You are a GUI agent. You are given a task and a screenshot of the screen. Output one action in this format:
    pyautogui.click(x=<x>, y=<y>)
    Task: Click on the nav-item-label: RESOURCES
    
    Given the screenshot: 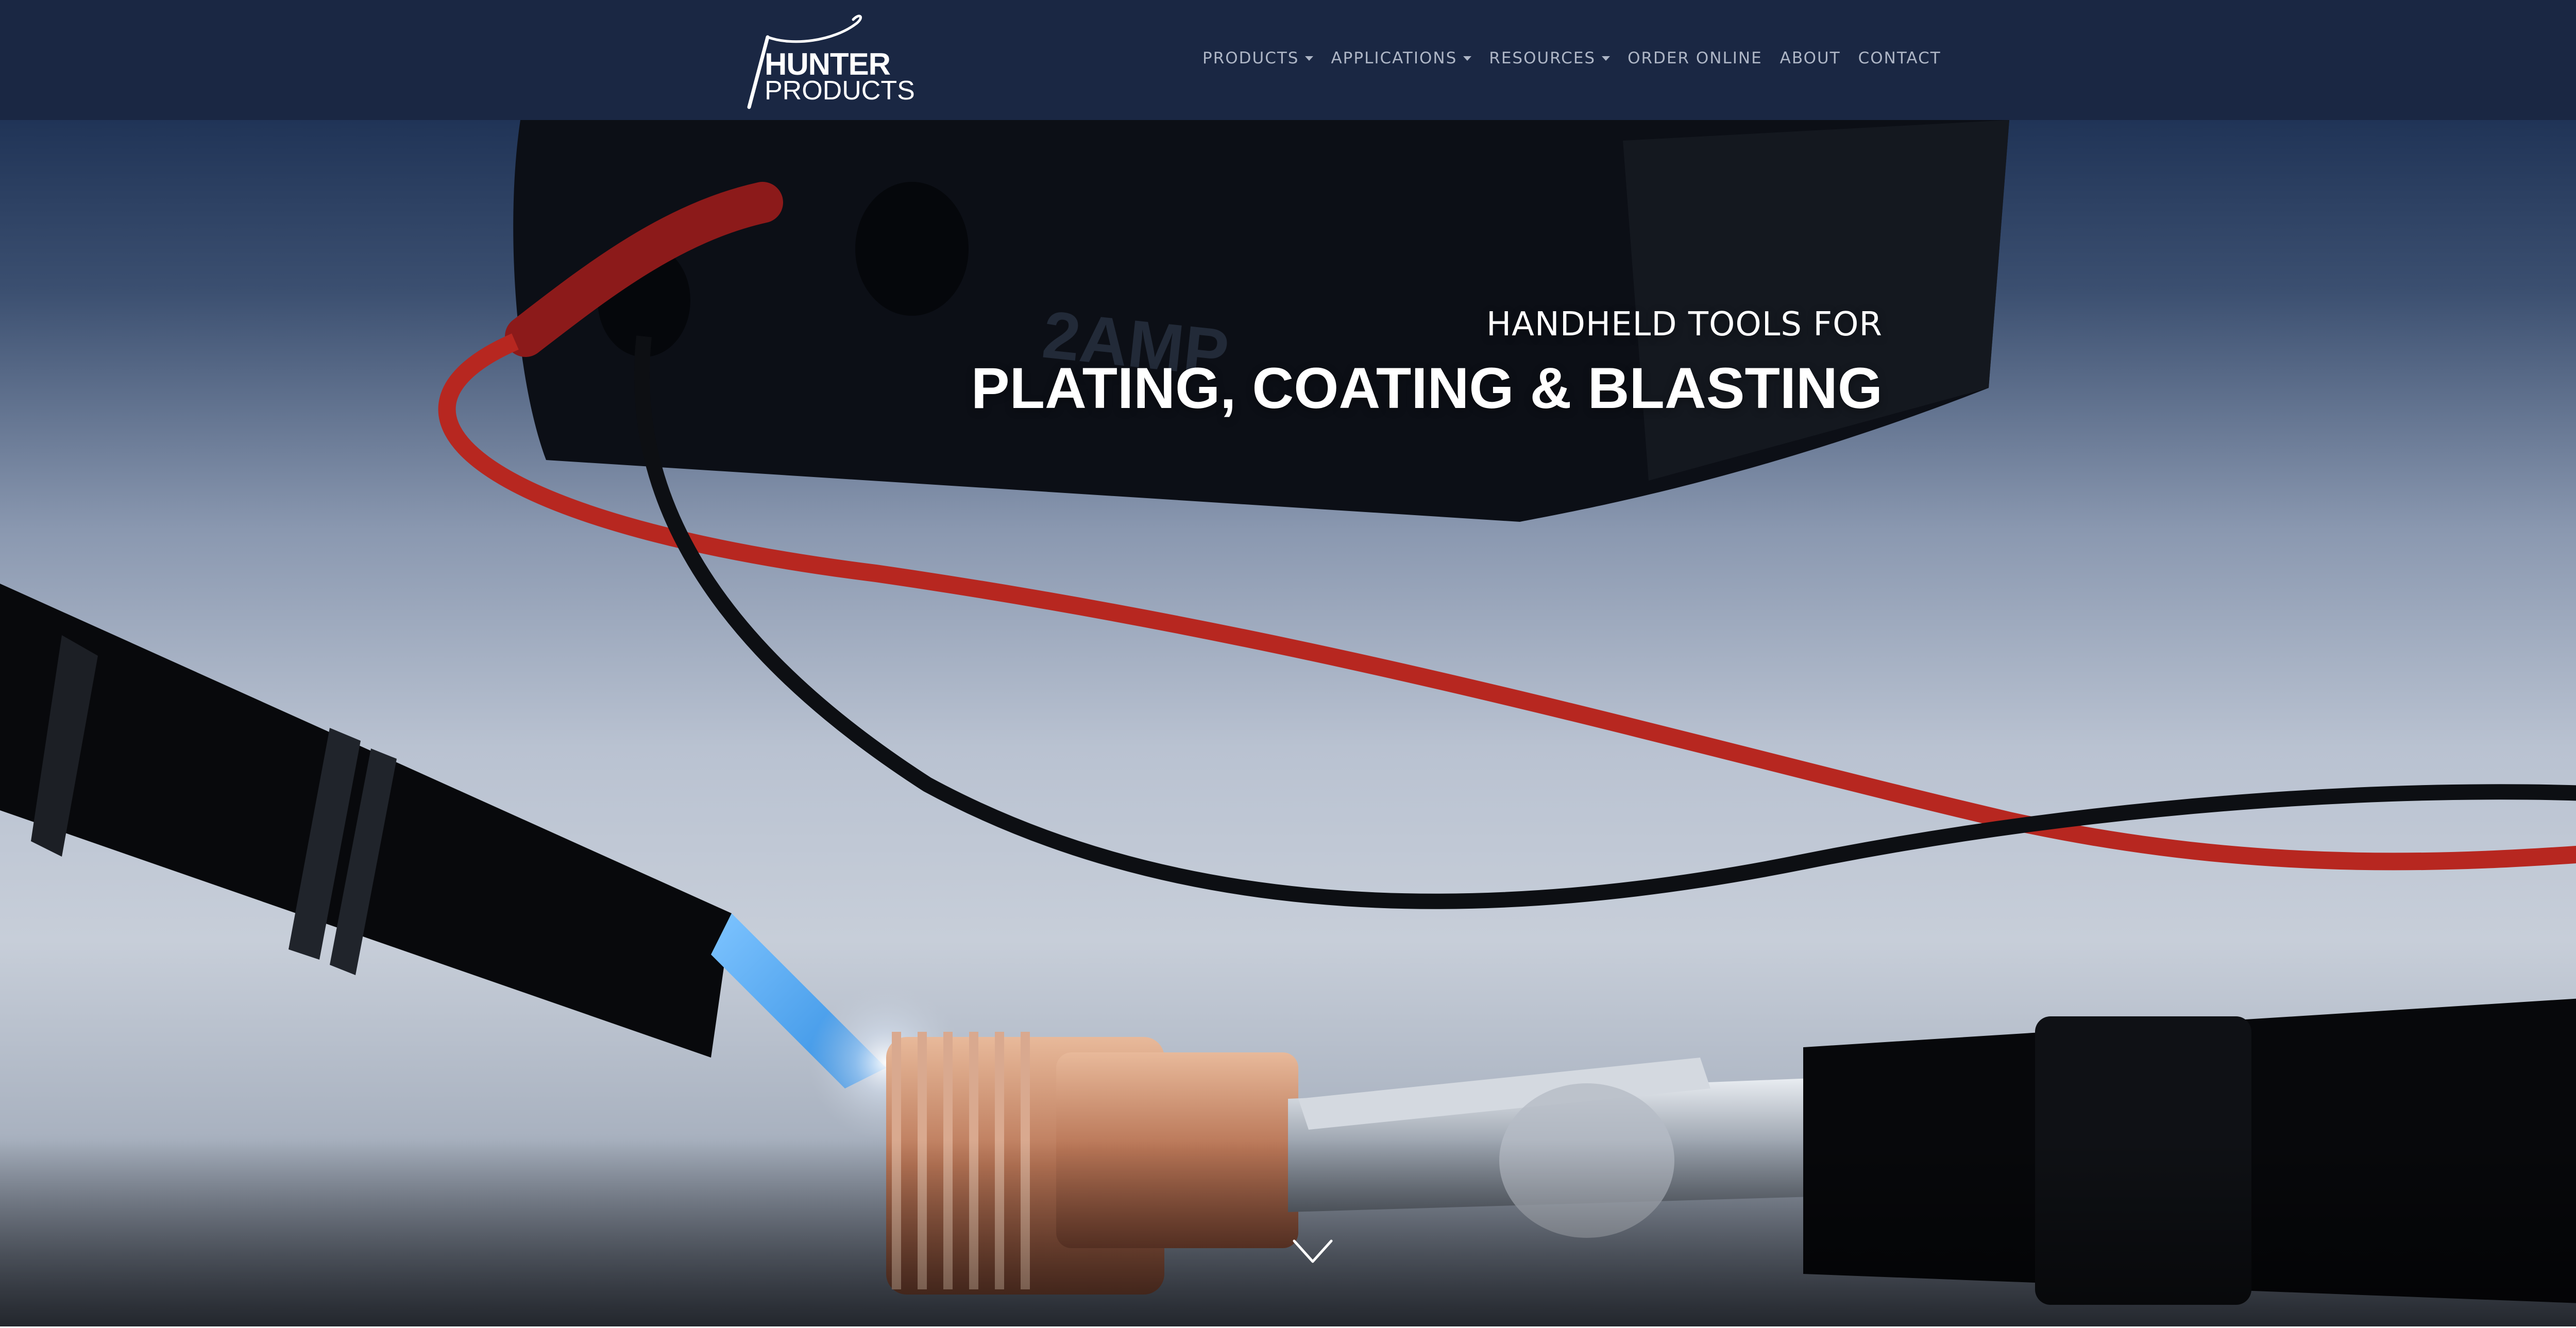 What is the action you would take?
    pyautogui.click(x=1542, y=58)
    